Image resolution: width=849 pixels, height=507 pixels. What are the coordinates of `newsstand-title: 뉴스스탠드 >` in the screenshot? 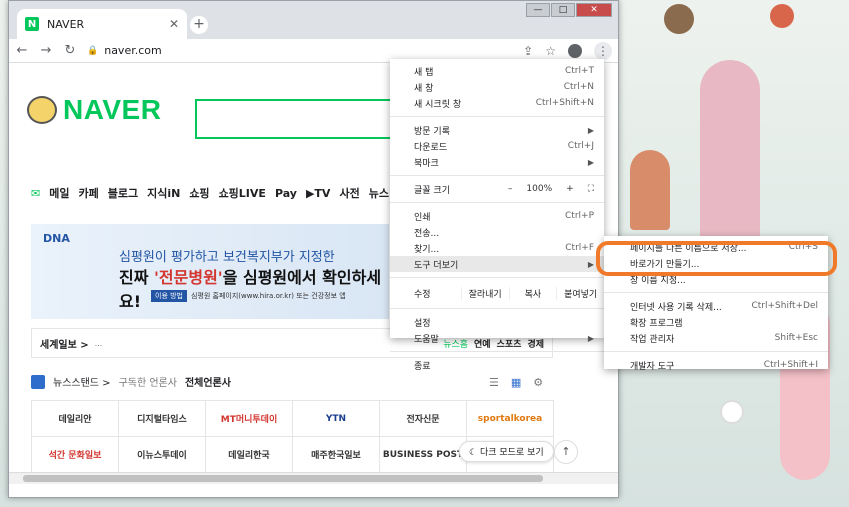 It's located at (82, 381).